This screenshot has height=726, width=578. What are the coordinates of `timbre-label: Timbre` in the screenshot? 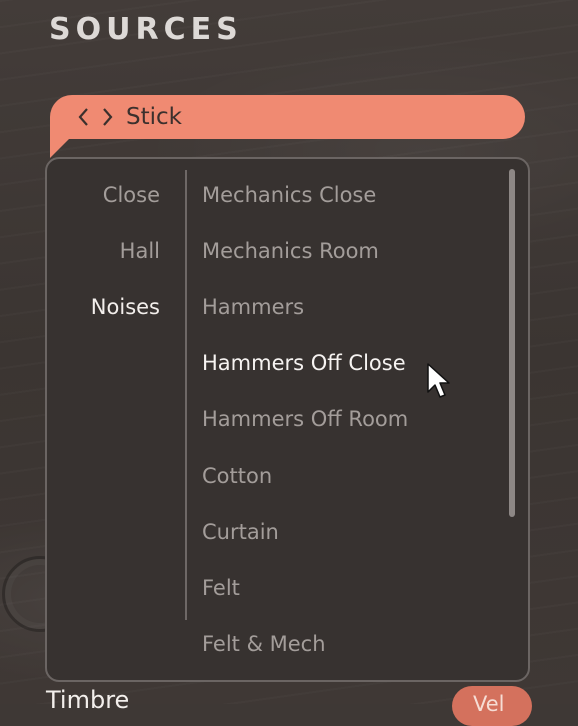 It's located at (88, 700).